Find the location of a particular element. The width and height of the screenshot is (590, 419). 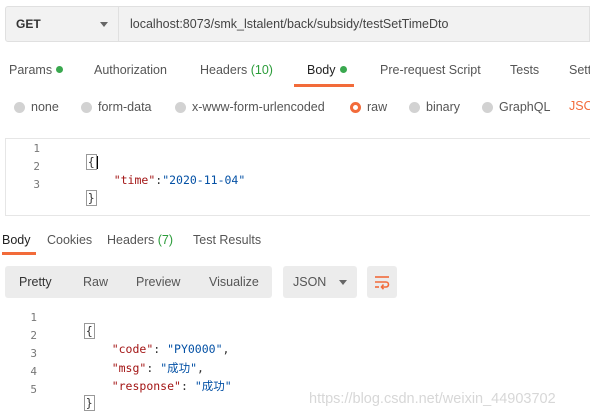

tab-tests: Tests is located at coordinates (524, 71).